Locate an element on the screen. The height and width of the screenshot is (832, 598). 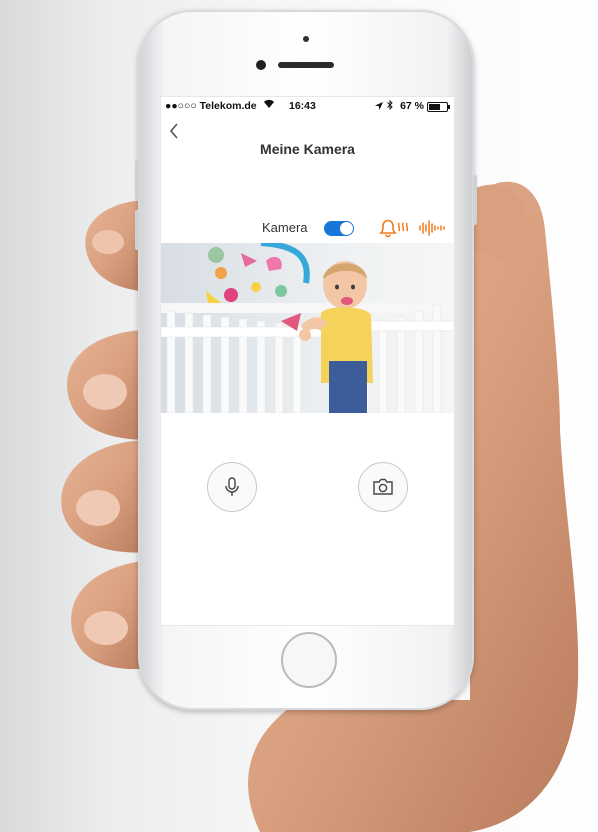
location-icon is located at coordinates (379, 107).